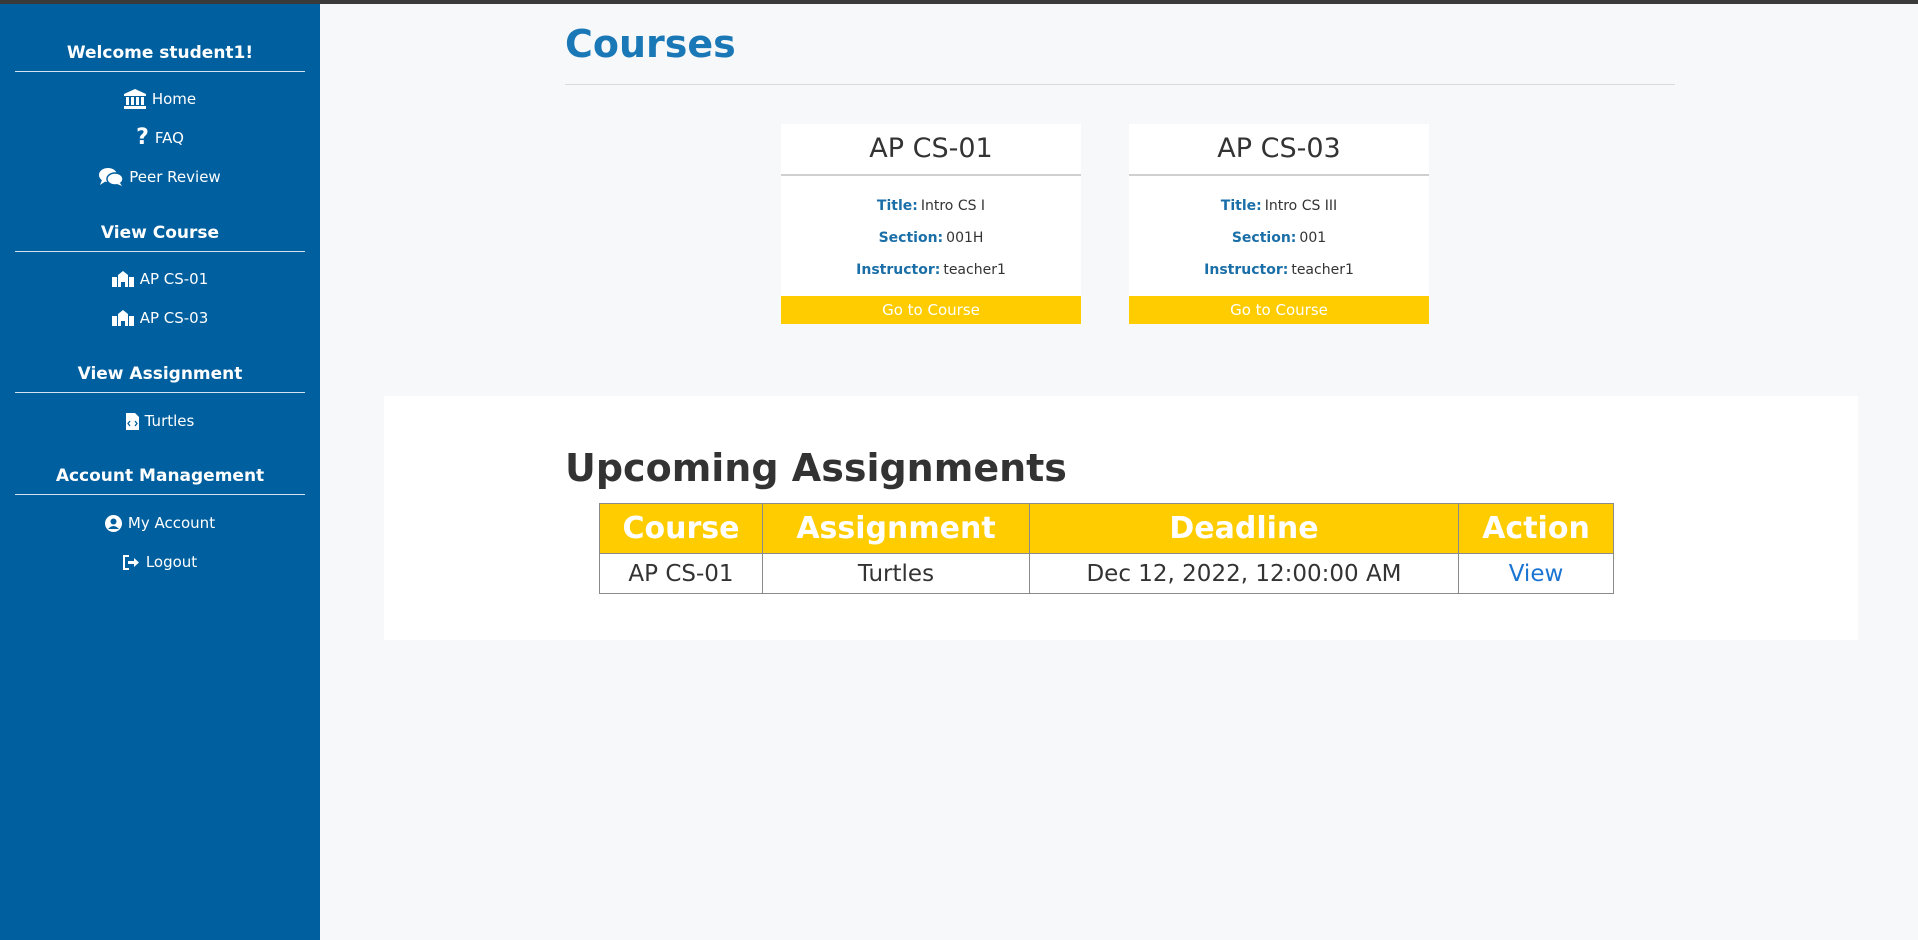 The width and height of the screenshot is (1918, 940). Describe the element at coordinates (953, 206) in the screenshot. I see `course-title-value: Intro CS I` at that location.